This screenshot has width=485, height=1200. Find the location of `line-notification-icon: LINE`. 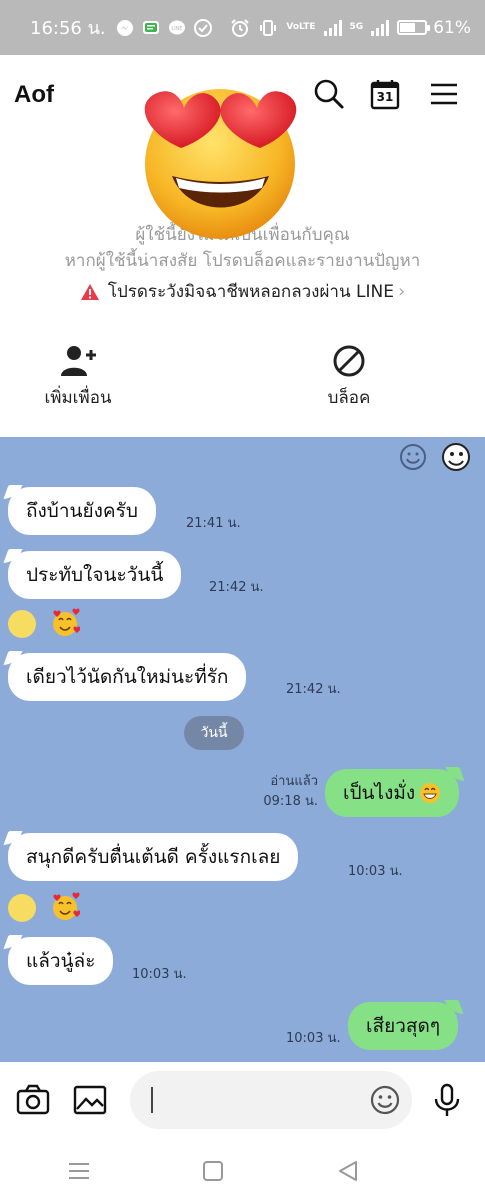

line-notification-icon: LINE is located at coordinates (177, 28).